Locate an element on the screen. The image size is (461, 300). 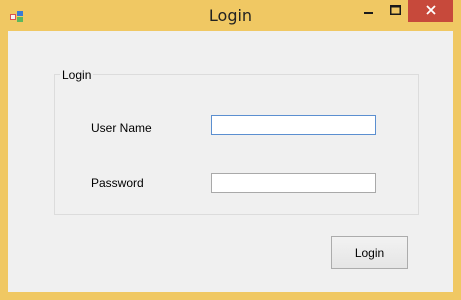
groupbox-title: Login is located at coordinates (77, 75).